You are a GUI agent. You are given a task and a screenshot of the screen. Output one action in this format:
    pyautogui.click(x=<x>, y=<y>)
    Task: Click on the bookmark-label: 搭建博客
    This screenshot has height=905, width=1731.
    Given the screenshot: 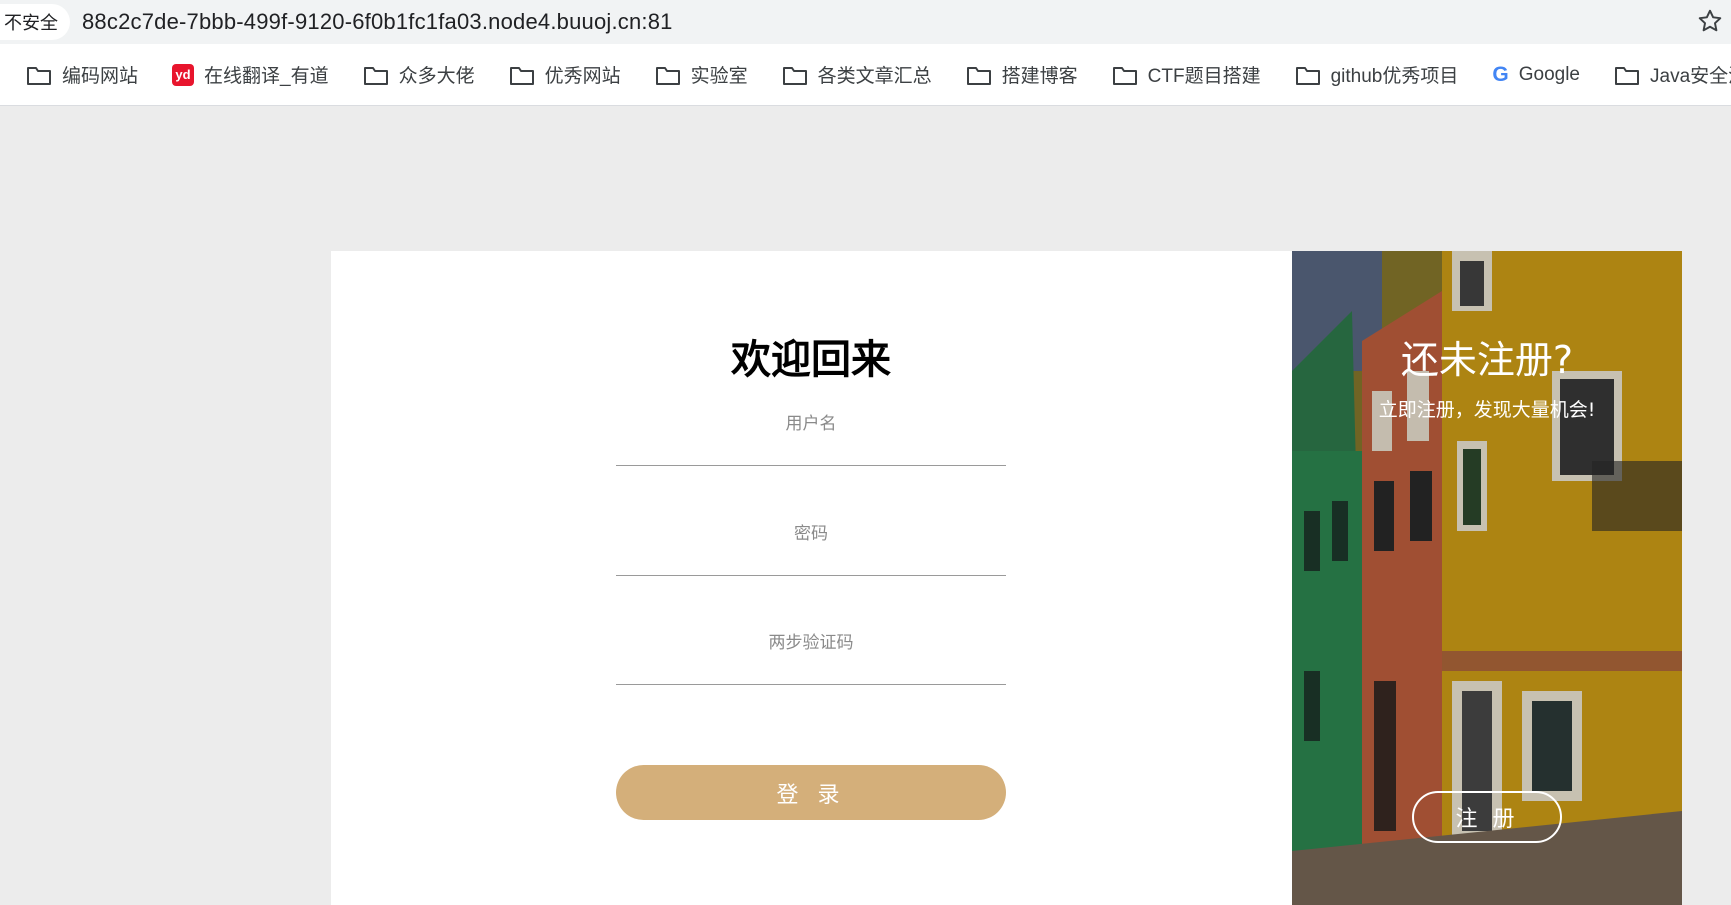 What is the action you would take?
    pyautogui.click(x=1039, y=76)
    